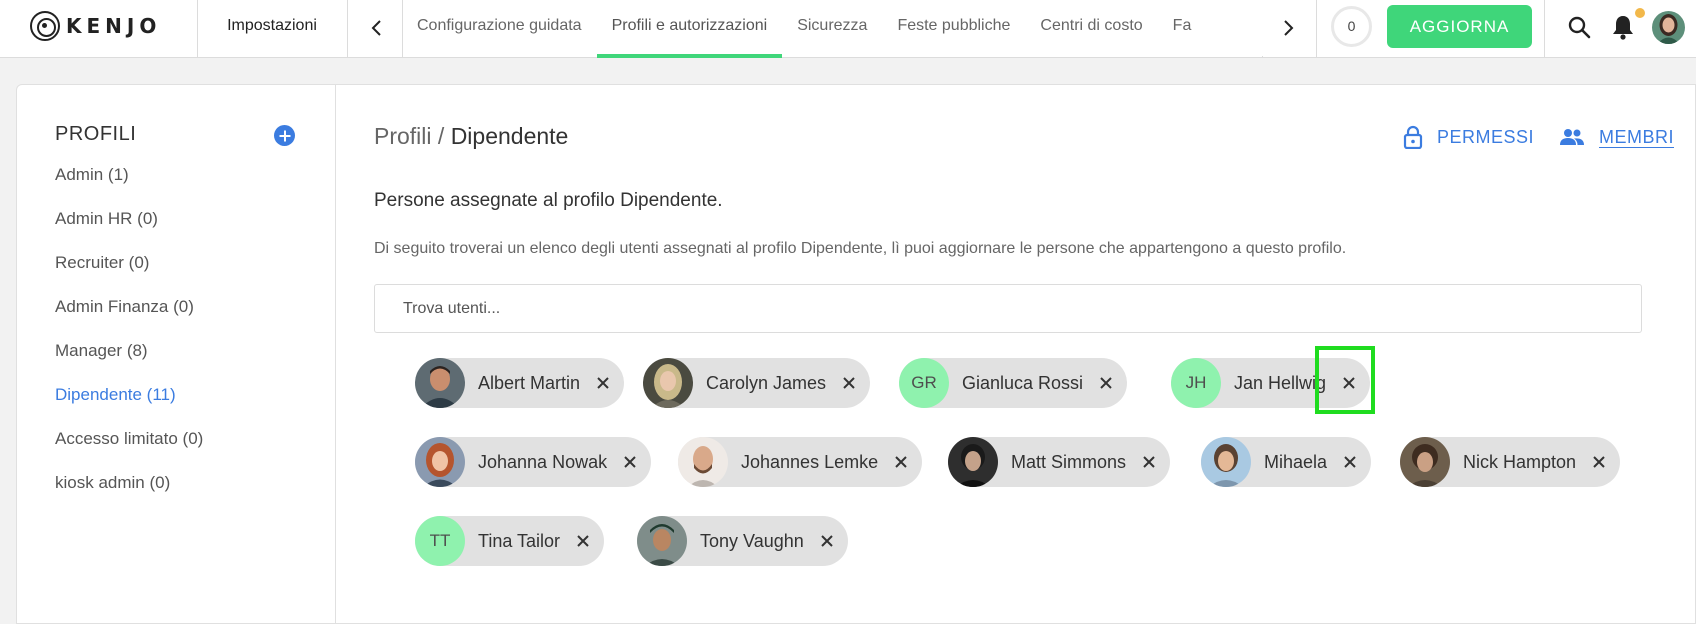  I want to click on profiles-heading: PROFILI, so click(96, 134).